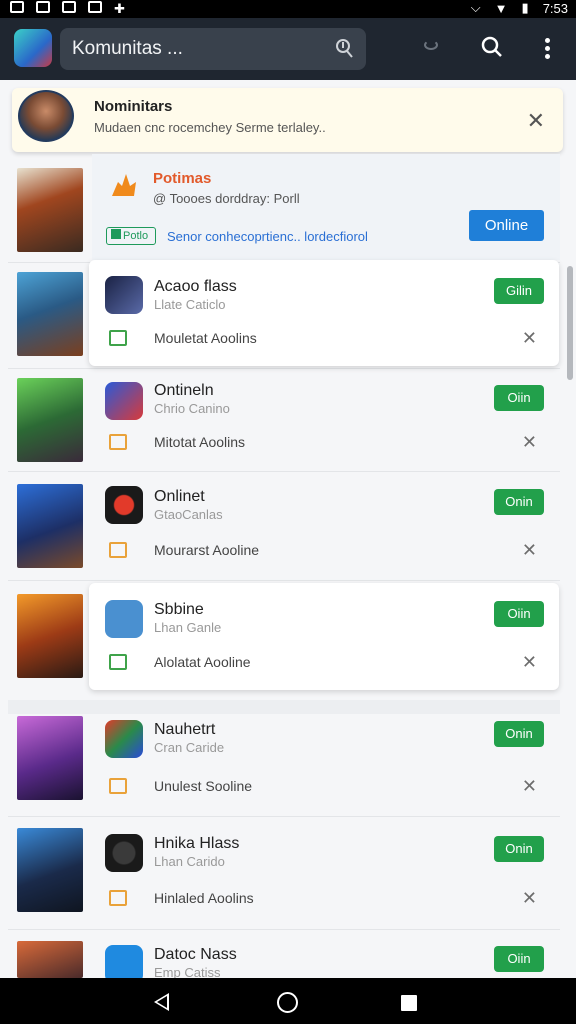 This screenshot has height=1024, width=576. What do you see at coordinates (189, 747) in the screenshot?
I see `item-subtitle: Cran Caride` at bounding box center [189, 747].